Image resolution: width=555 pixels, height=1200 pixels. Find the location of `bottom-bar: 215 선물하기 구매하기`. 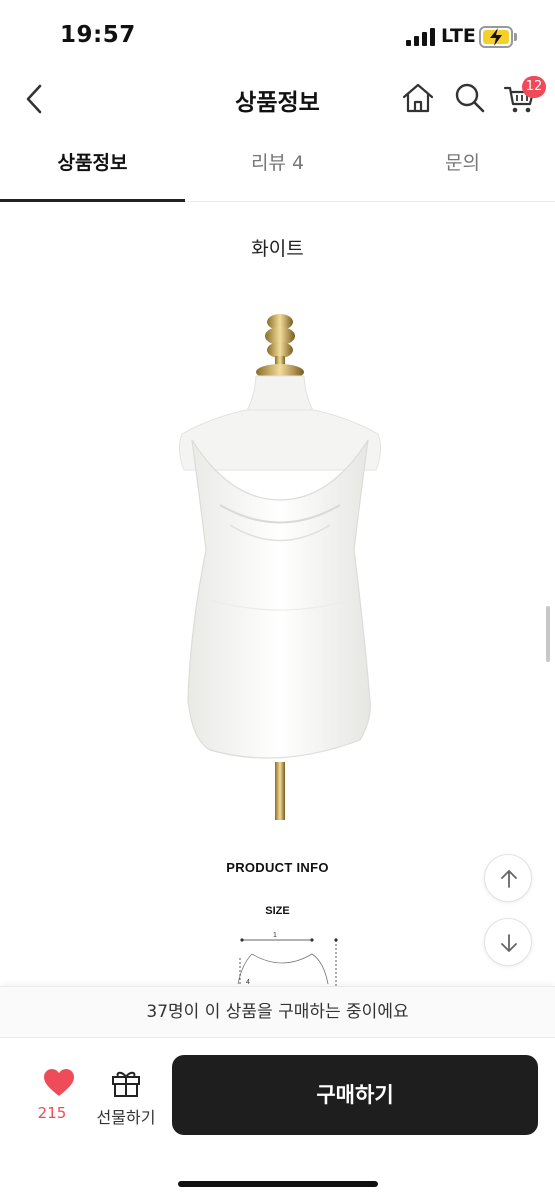

bottom-bar: 215 선물하기 구매하기 is located at coordinates (277, 1119).